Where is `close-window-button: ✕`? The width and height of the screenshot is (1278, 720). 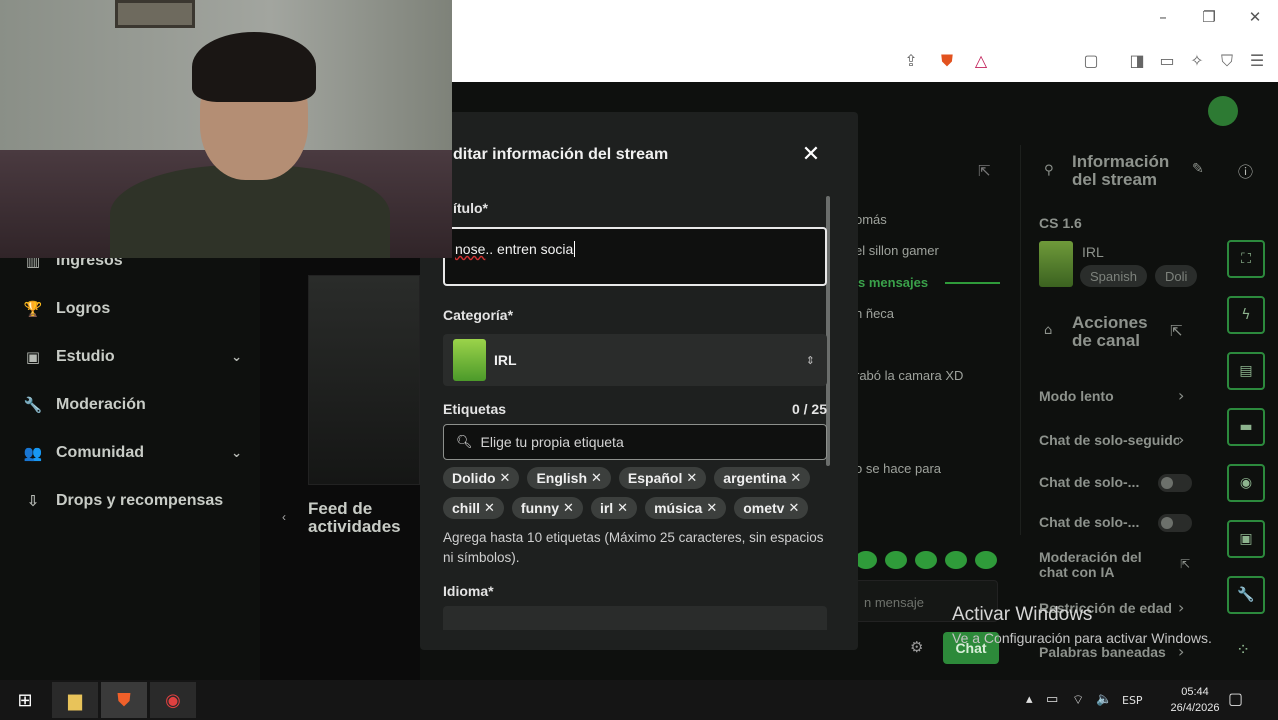
close-window-button: ✕ is located at coordinates (1255, 17).